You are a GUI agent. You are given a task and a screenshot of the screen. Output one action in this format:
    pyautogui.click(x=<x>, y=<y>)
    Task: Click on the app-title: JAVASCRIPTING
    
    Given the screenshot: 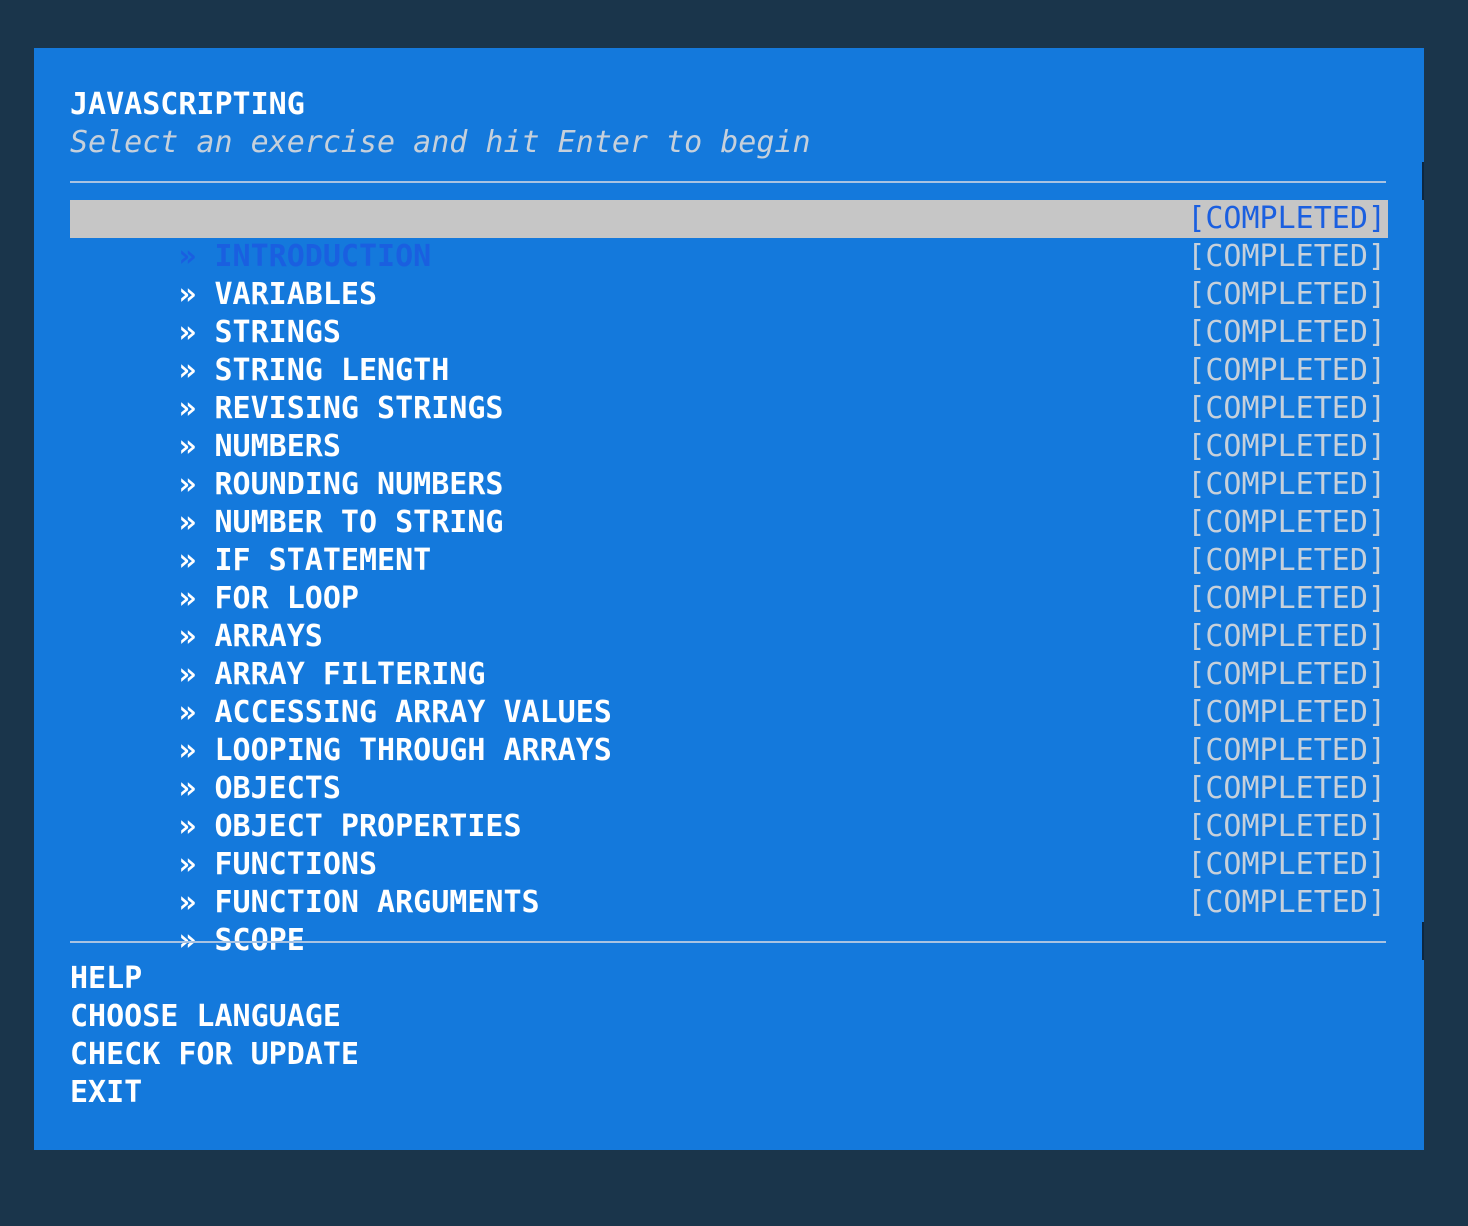 What is the action you would take?
    pyautogui.click(x=187, y=104)
    